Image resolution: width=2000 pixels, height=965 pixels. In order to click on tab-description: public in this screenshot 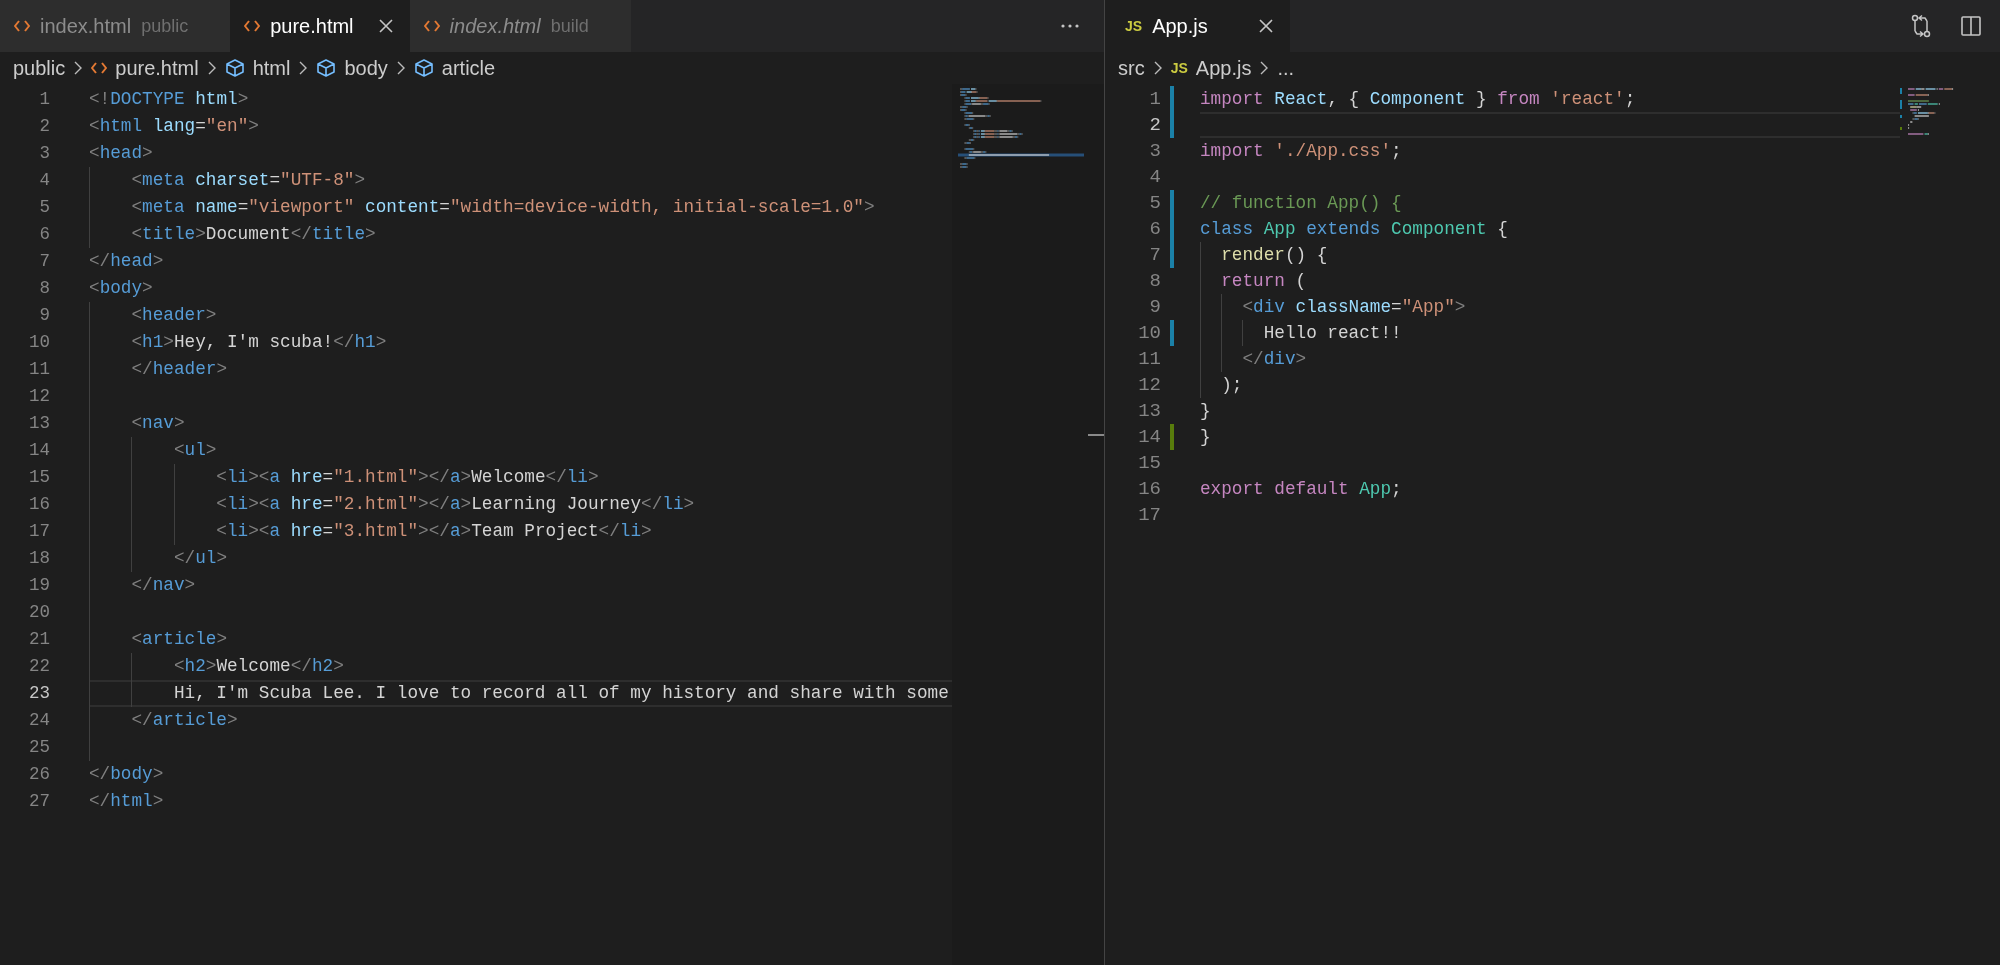, I will do `click(165, 26)`.